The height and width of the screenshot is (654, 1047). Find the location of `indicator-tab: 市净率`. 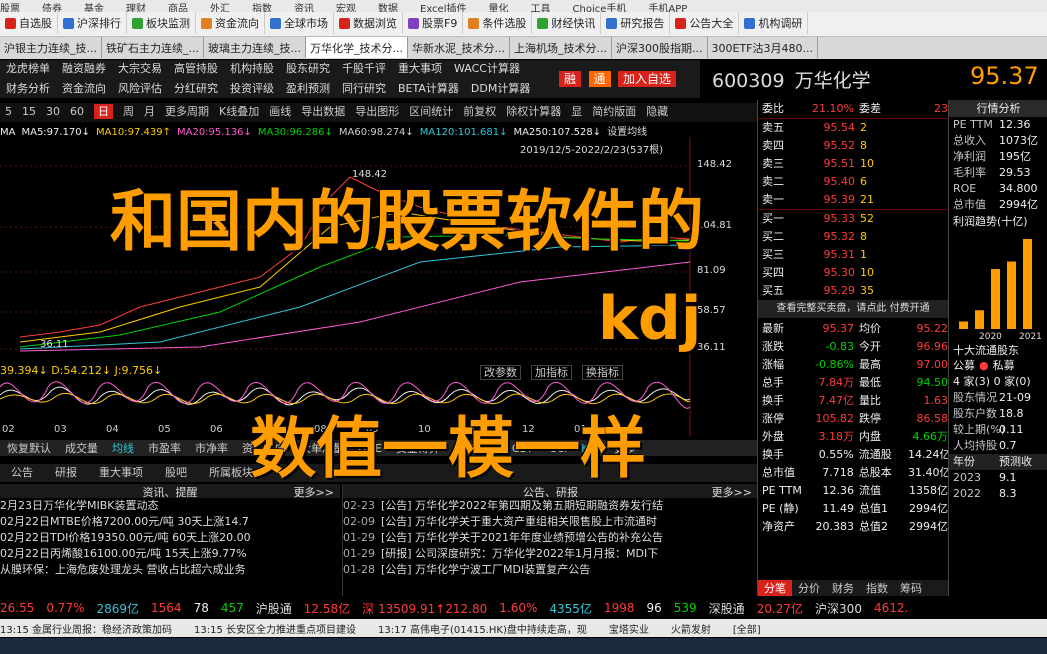

indicator-tab: 市净率 is located at coordinates (211, 448).